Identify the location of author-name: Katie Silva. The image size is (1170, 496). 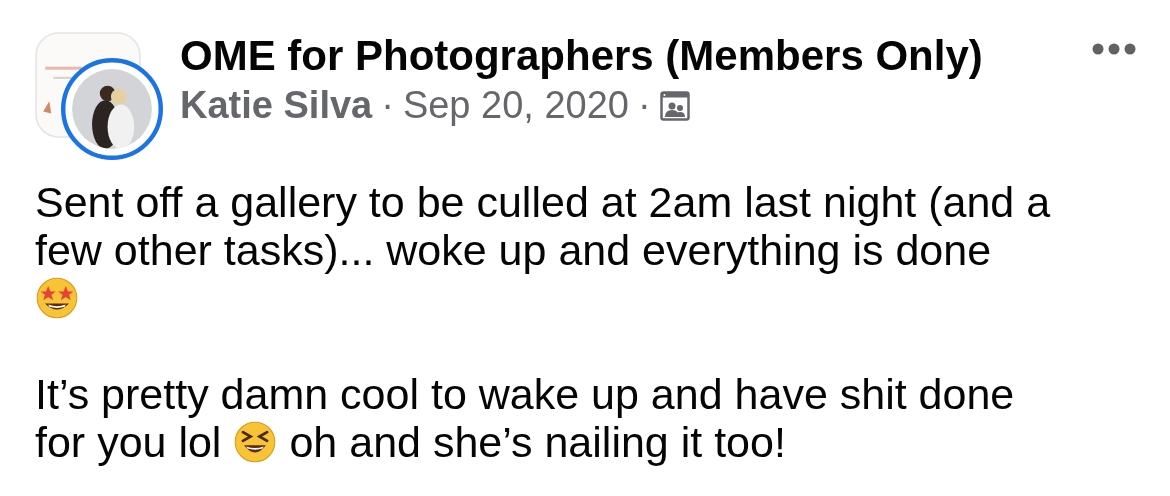
(276, 105).